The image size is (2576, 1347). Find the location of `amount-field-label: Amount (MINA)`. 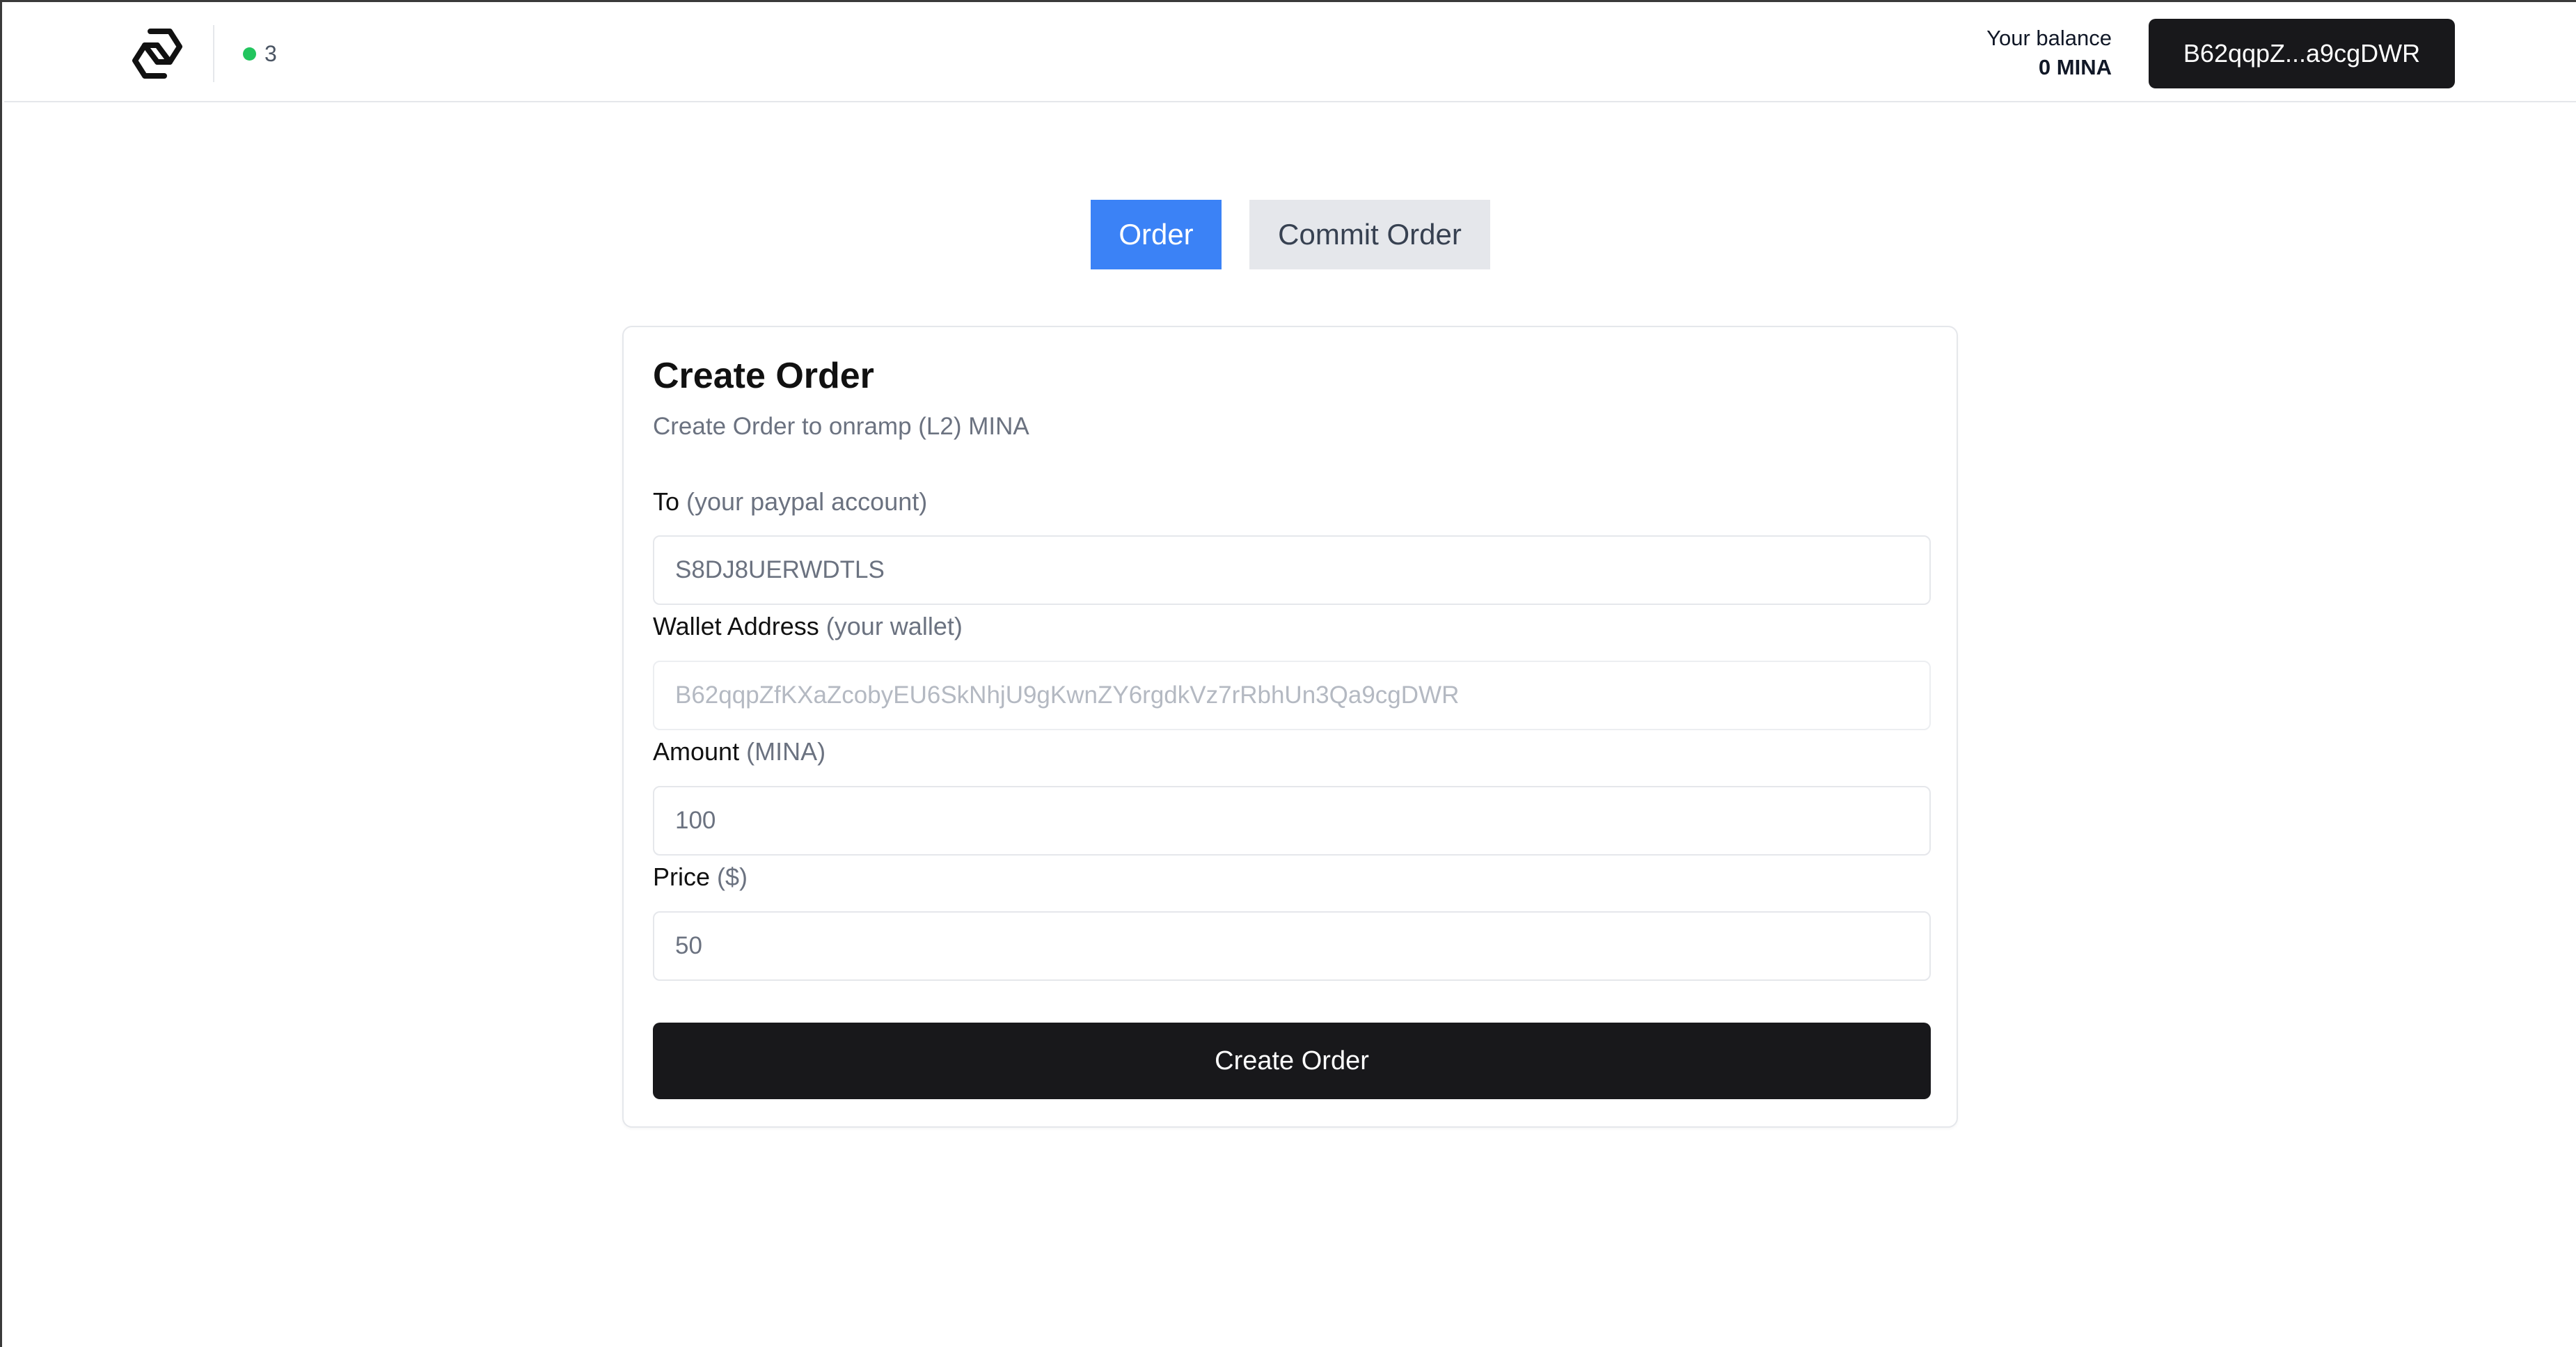

amount-field-label: Amount (MINA) is located at coordinates (739, 751).